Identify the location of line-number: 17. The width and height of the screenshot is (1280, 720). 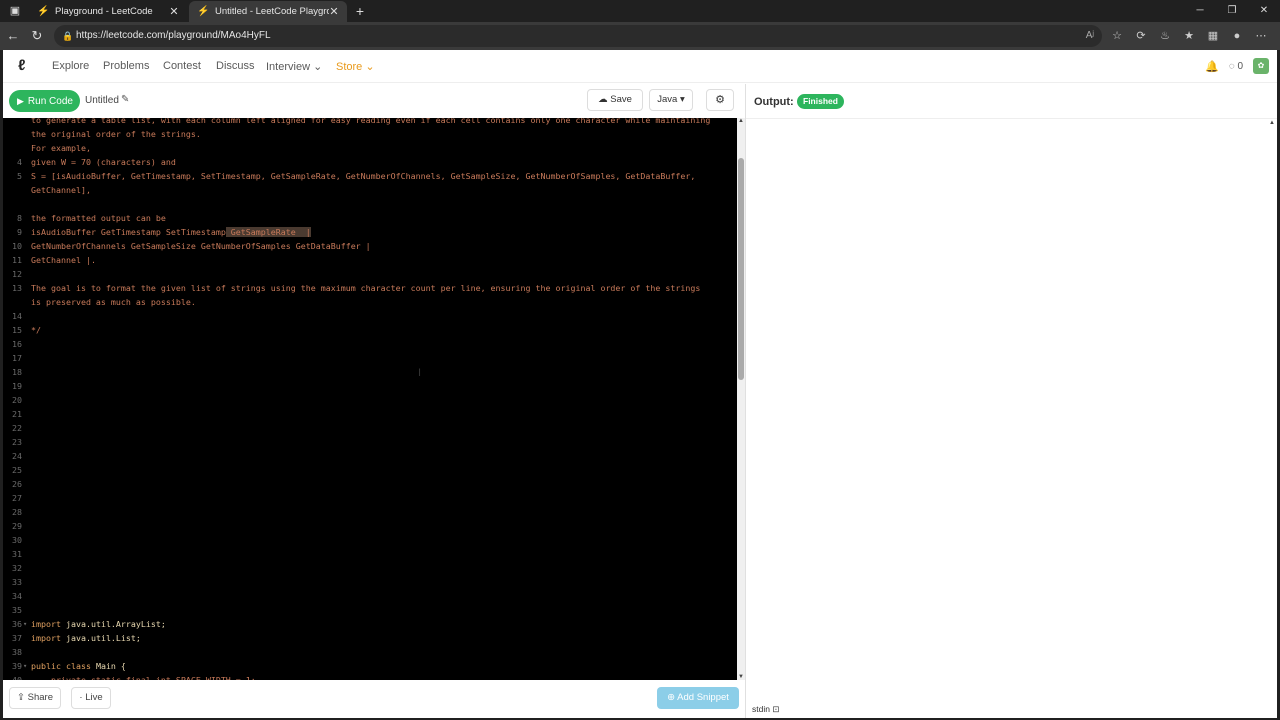
(17, 358).